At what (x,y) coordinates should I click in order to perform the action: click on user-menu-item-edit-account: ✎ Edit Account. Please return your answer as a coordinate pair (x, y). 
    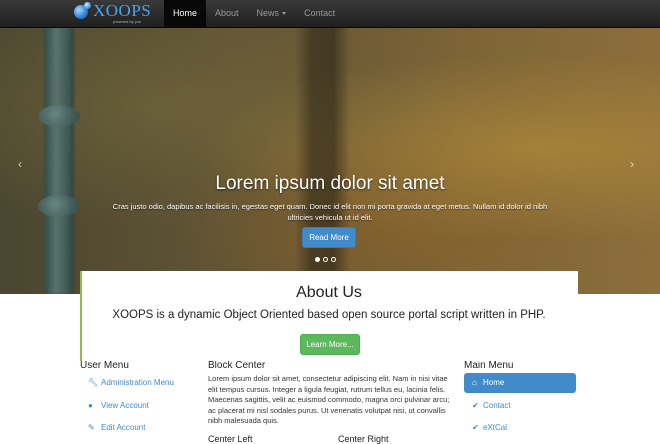
    Looking at the image, I should click on (116, 427).